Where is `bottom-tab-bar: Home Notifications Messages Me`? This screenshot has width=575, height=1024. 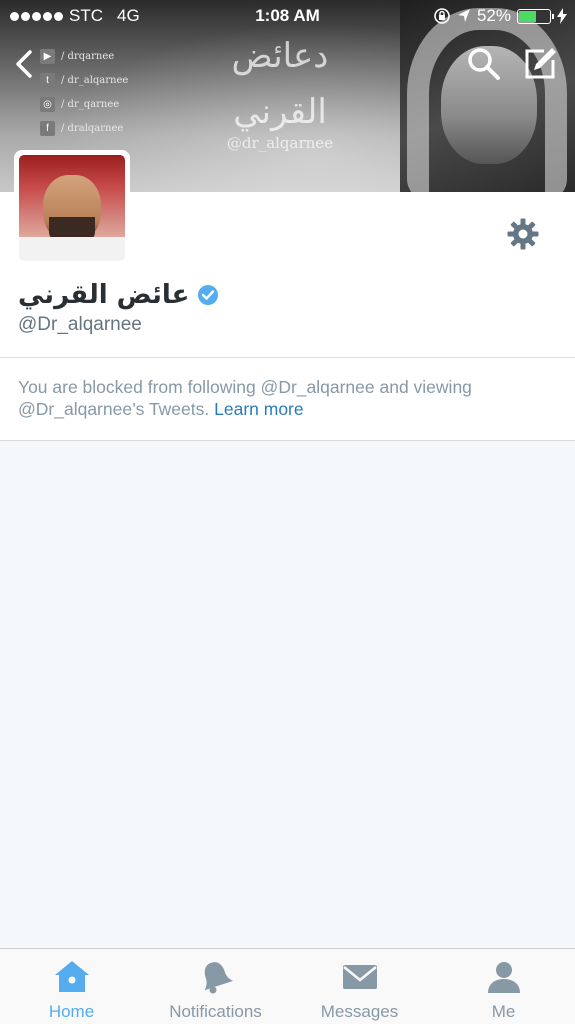 bottom-tab-bar: Home Notifications Messages Me is located at coordinates (287, 986).